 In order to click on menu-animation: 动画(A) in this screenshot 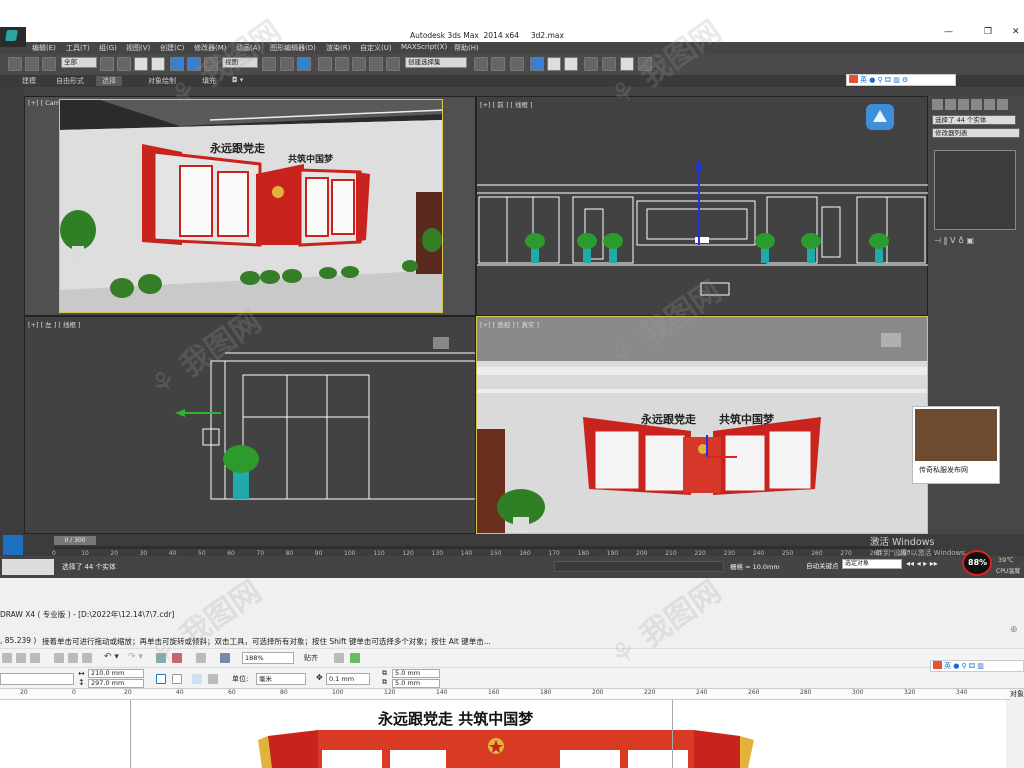, I will do `click(248, 48)`.